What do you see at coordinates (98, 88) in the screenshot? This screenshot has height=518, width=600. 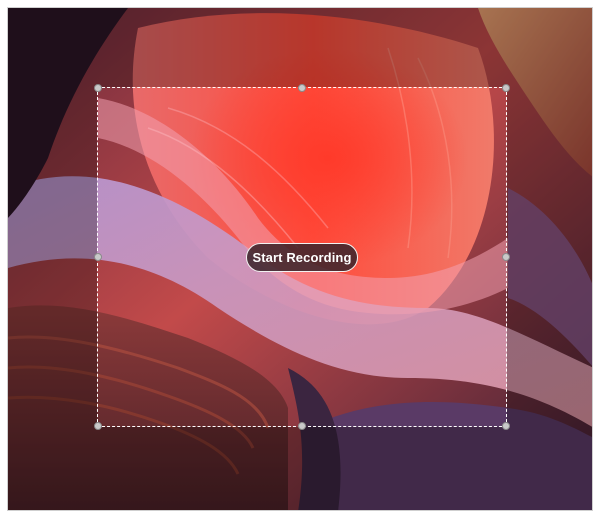 I see `resize-handle-top-left` at bounding box center [98, 88].